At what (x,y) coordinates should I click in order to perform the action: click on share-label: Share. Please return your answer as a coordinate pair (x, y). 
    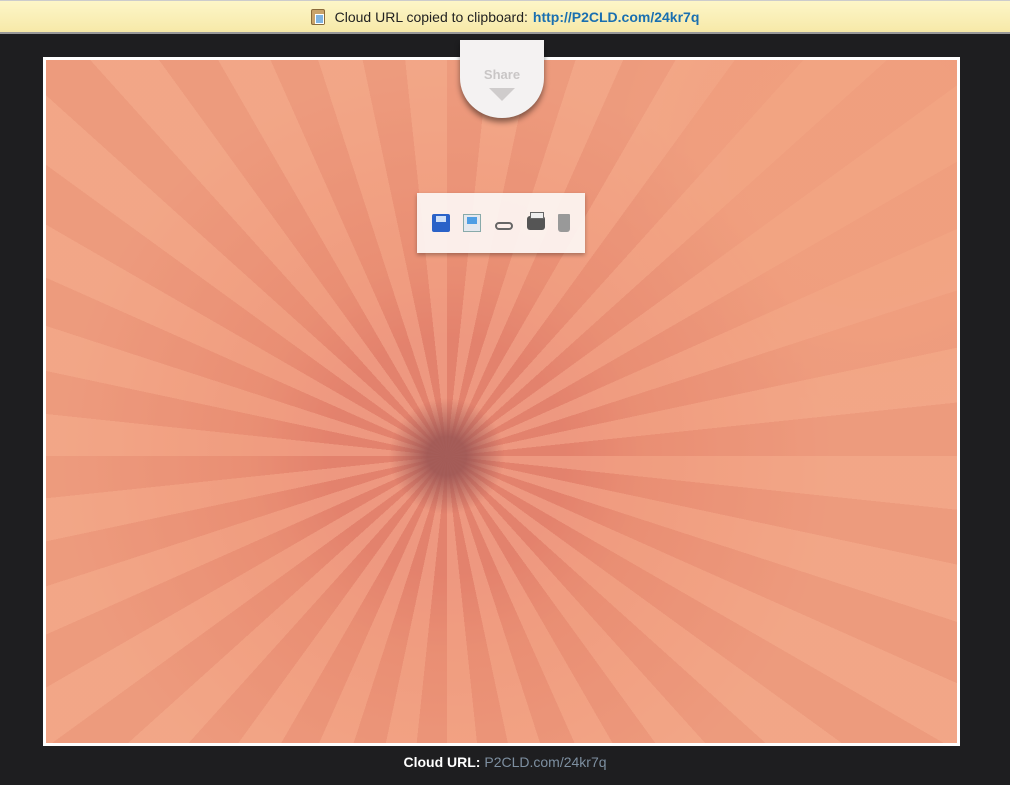
    Looking at the image, I should click on (502, 74).